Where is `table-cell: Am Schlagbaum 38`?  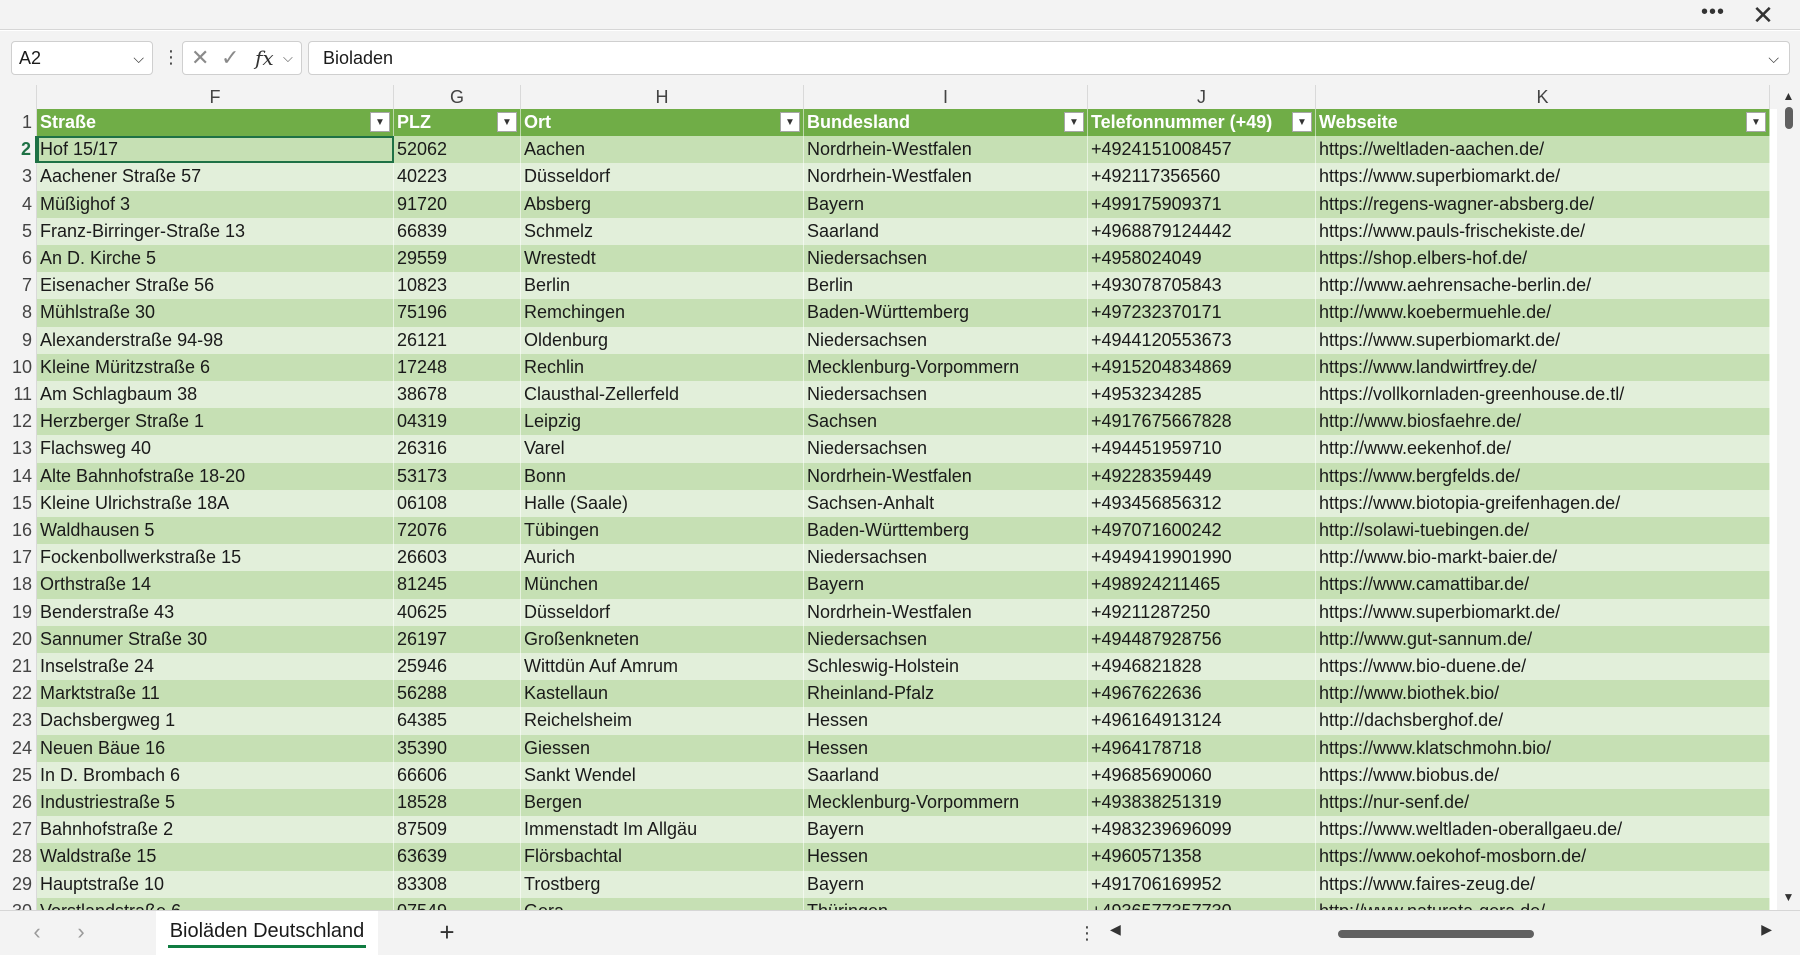 table-cell: Am Schlagbaum 38 is located at coordinates (215, 395).